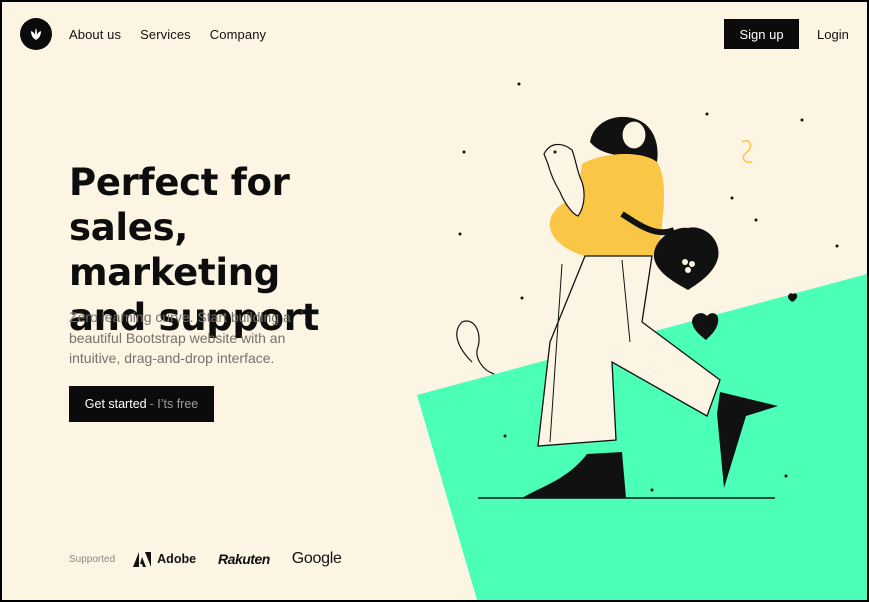  Describe the element at coordinates (95, 34) in the screenshot. I see `nav-about-us: About us` at that location.